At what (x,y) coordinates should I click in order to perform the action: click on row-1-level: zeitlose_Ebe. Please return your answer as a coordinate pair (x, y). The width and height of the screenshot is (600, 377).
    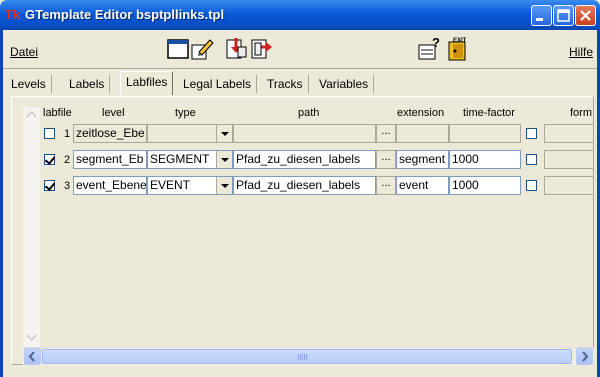
    Looking at the image, I should click on (110, 133).